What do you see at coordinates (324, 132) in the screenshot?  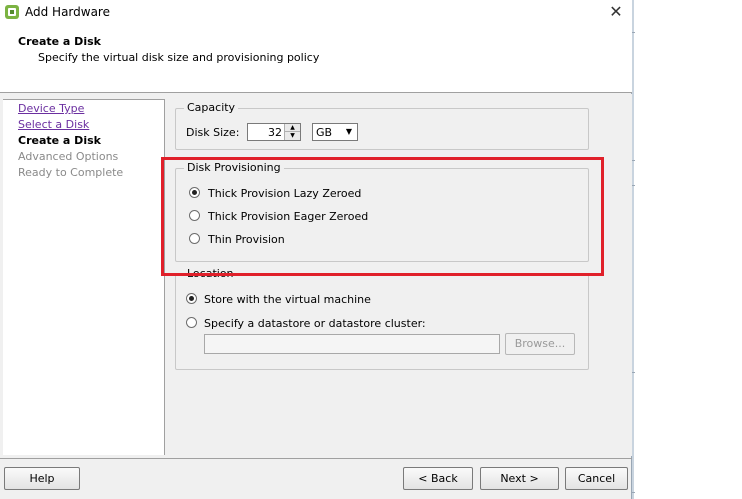 I see `disk-size-unit-value: GB` at bounding box center [324, 132].